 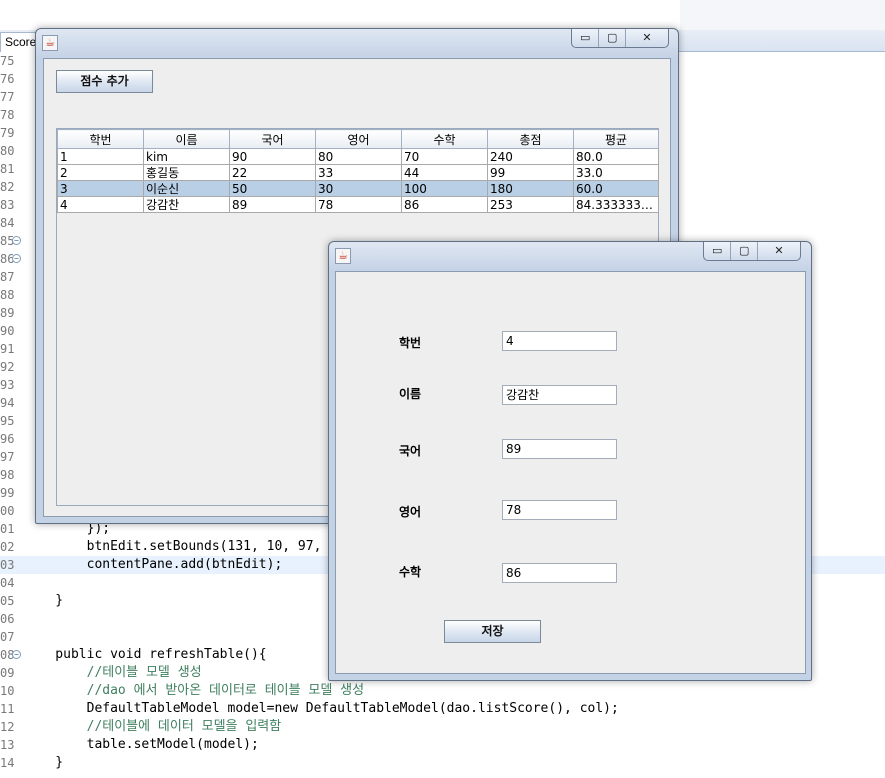 I want to click on line-number: 93, so click(x=7, y=385).